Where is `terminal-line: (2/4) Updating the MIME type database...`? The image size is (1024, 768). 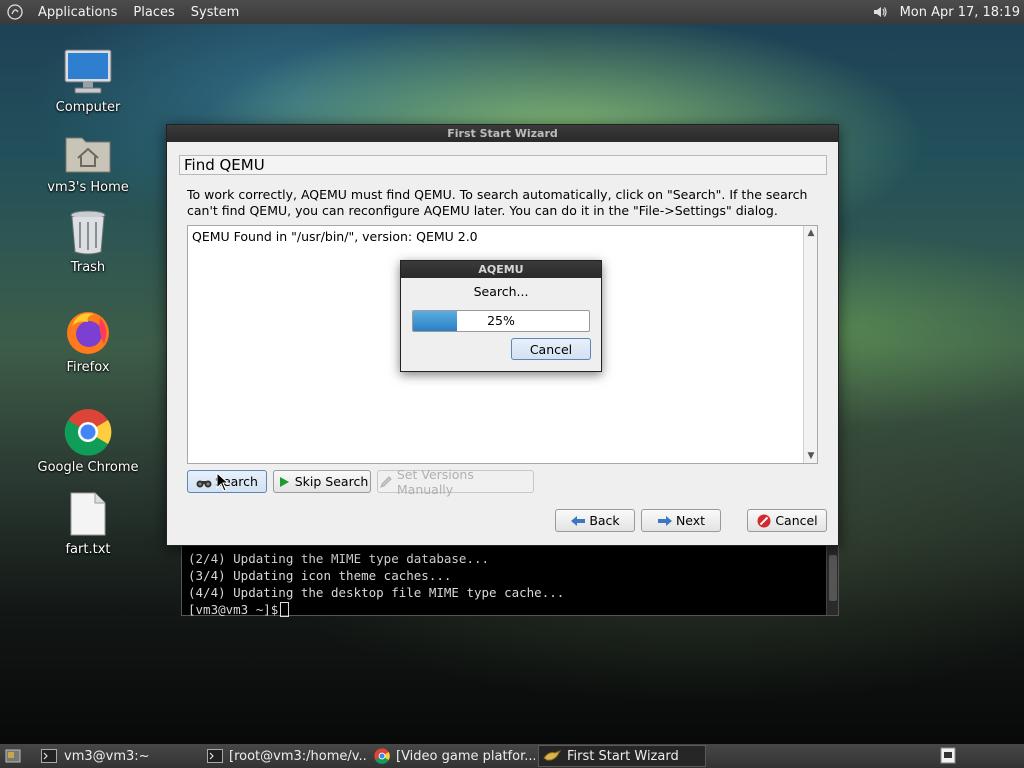
terminal-line: (2/4) Updating the MIME type database... is located at coordinates (339, 558).